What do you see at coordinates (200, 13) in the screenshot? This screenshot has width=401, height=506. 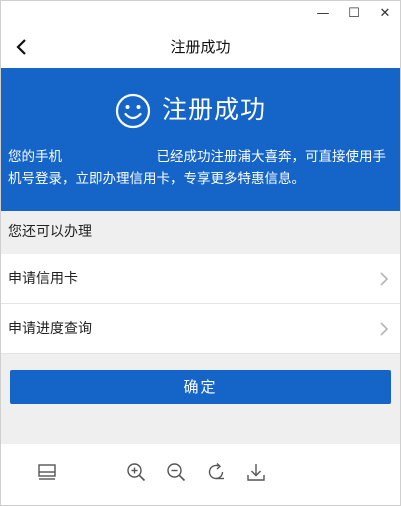 I see `window-titlebar: — ☐ ✕` at bounding box center [200, 13].